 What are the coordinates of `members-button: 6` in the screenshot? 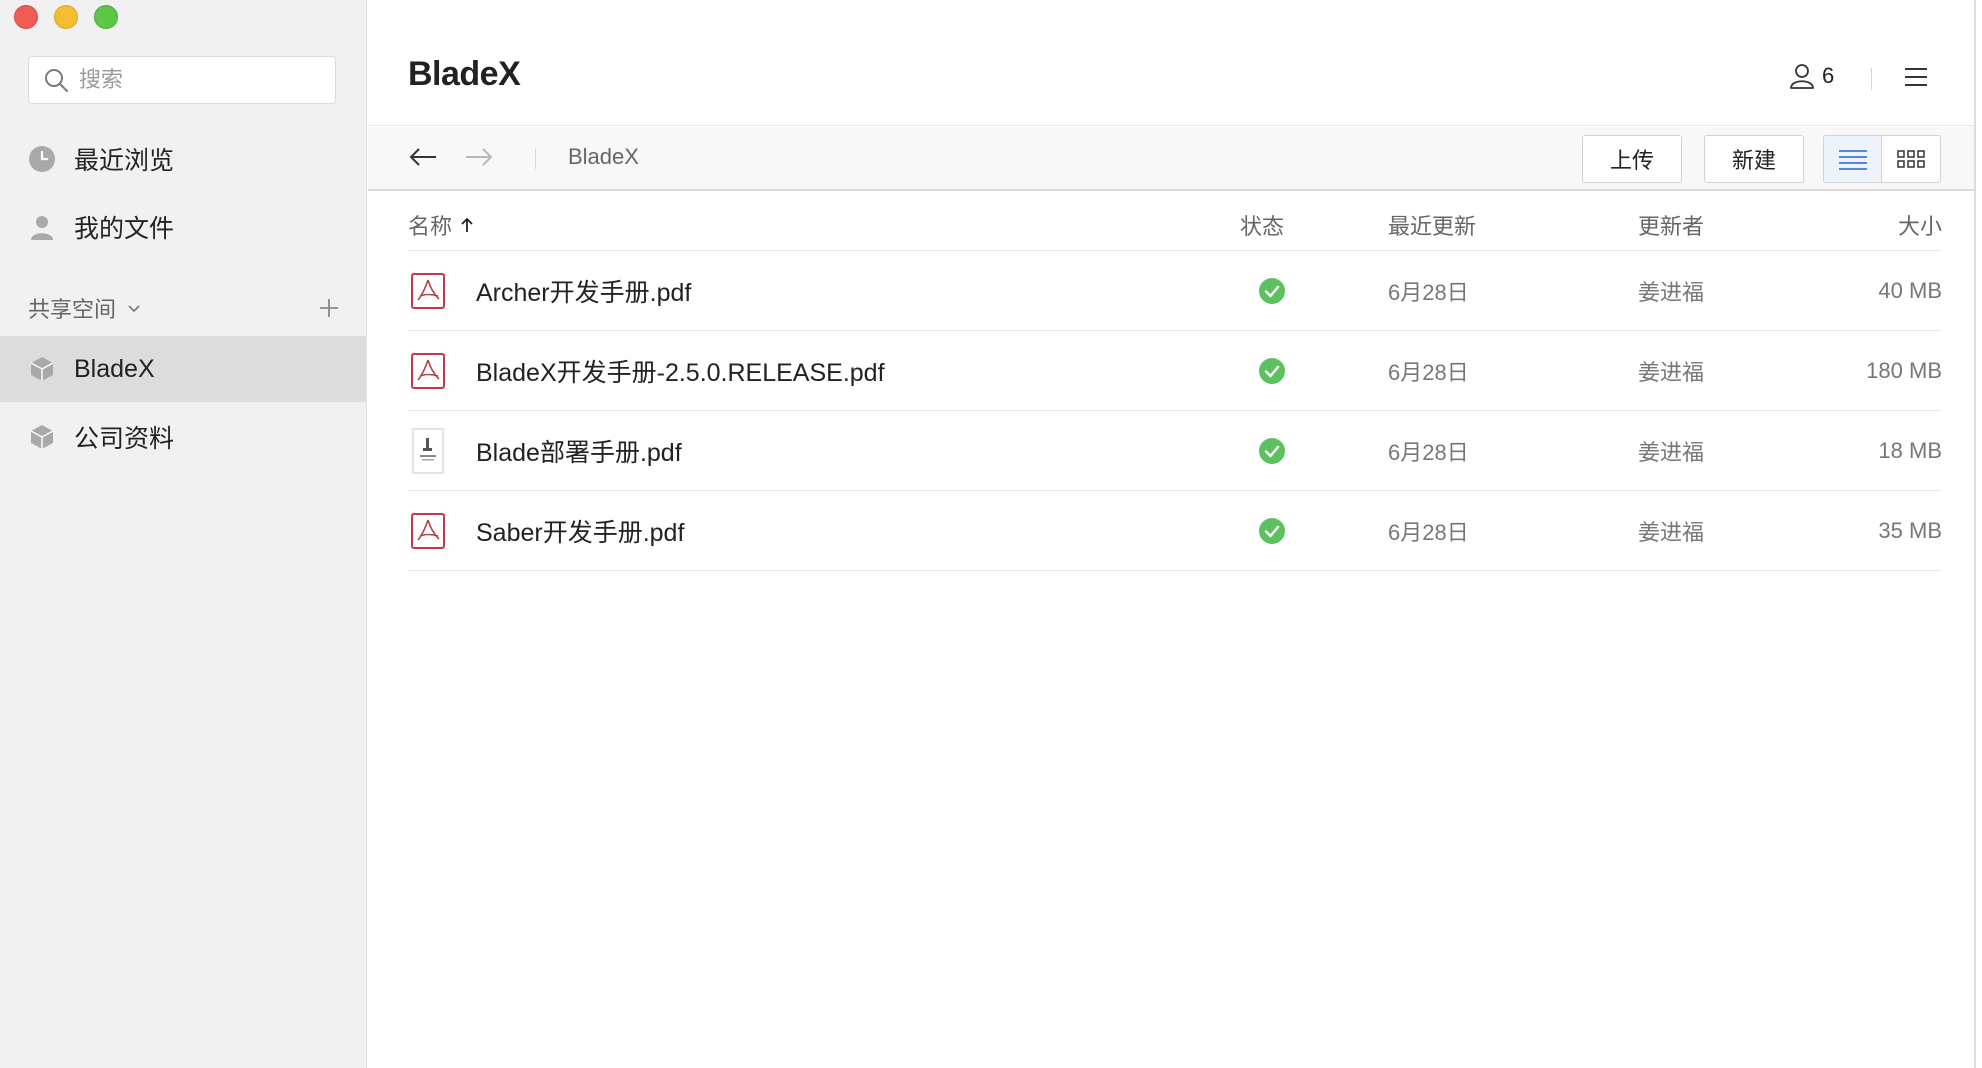 It's located at (1811, 76).